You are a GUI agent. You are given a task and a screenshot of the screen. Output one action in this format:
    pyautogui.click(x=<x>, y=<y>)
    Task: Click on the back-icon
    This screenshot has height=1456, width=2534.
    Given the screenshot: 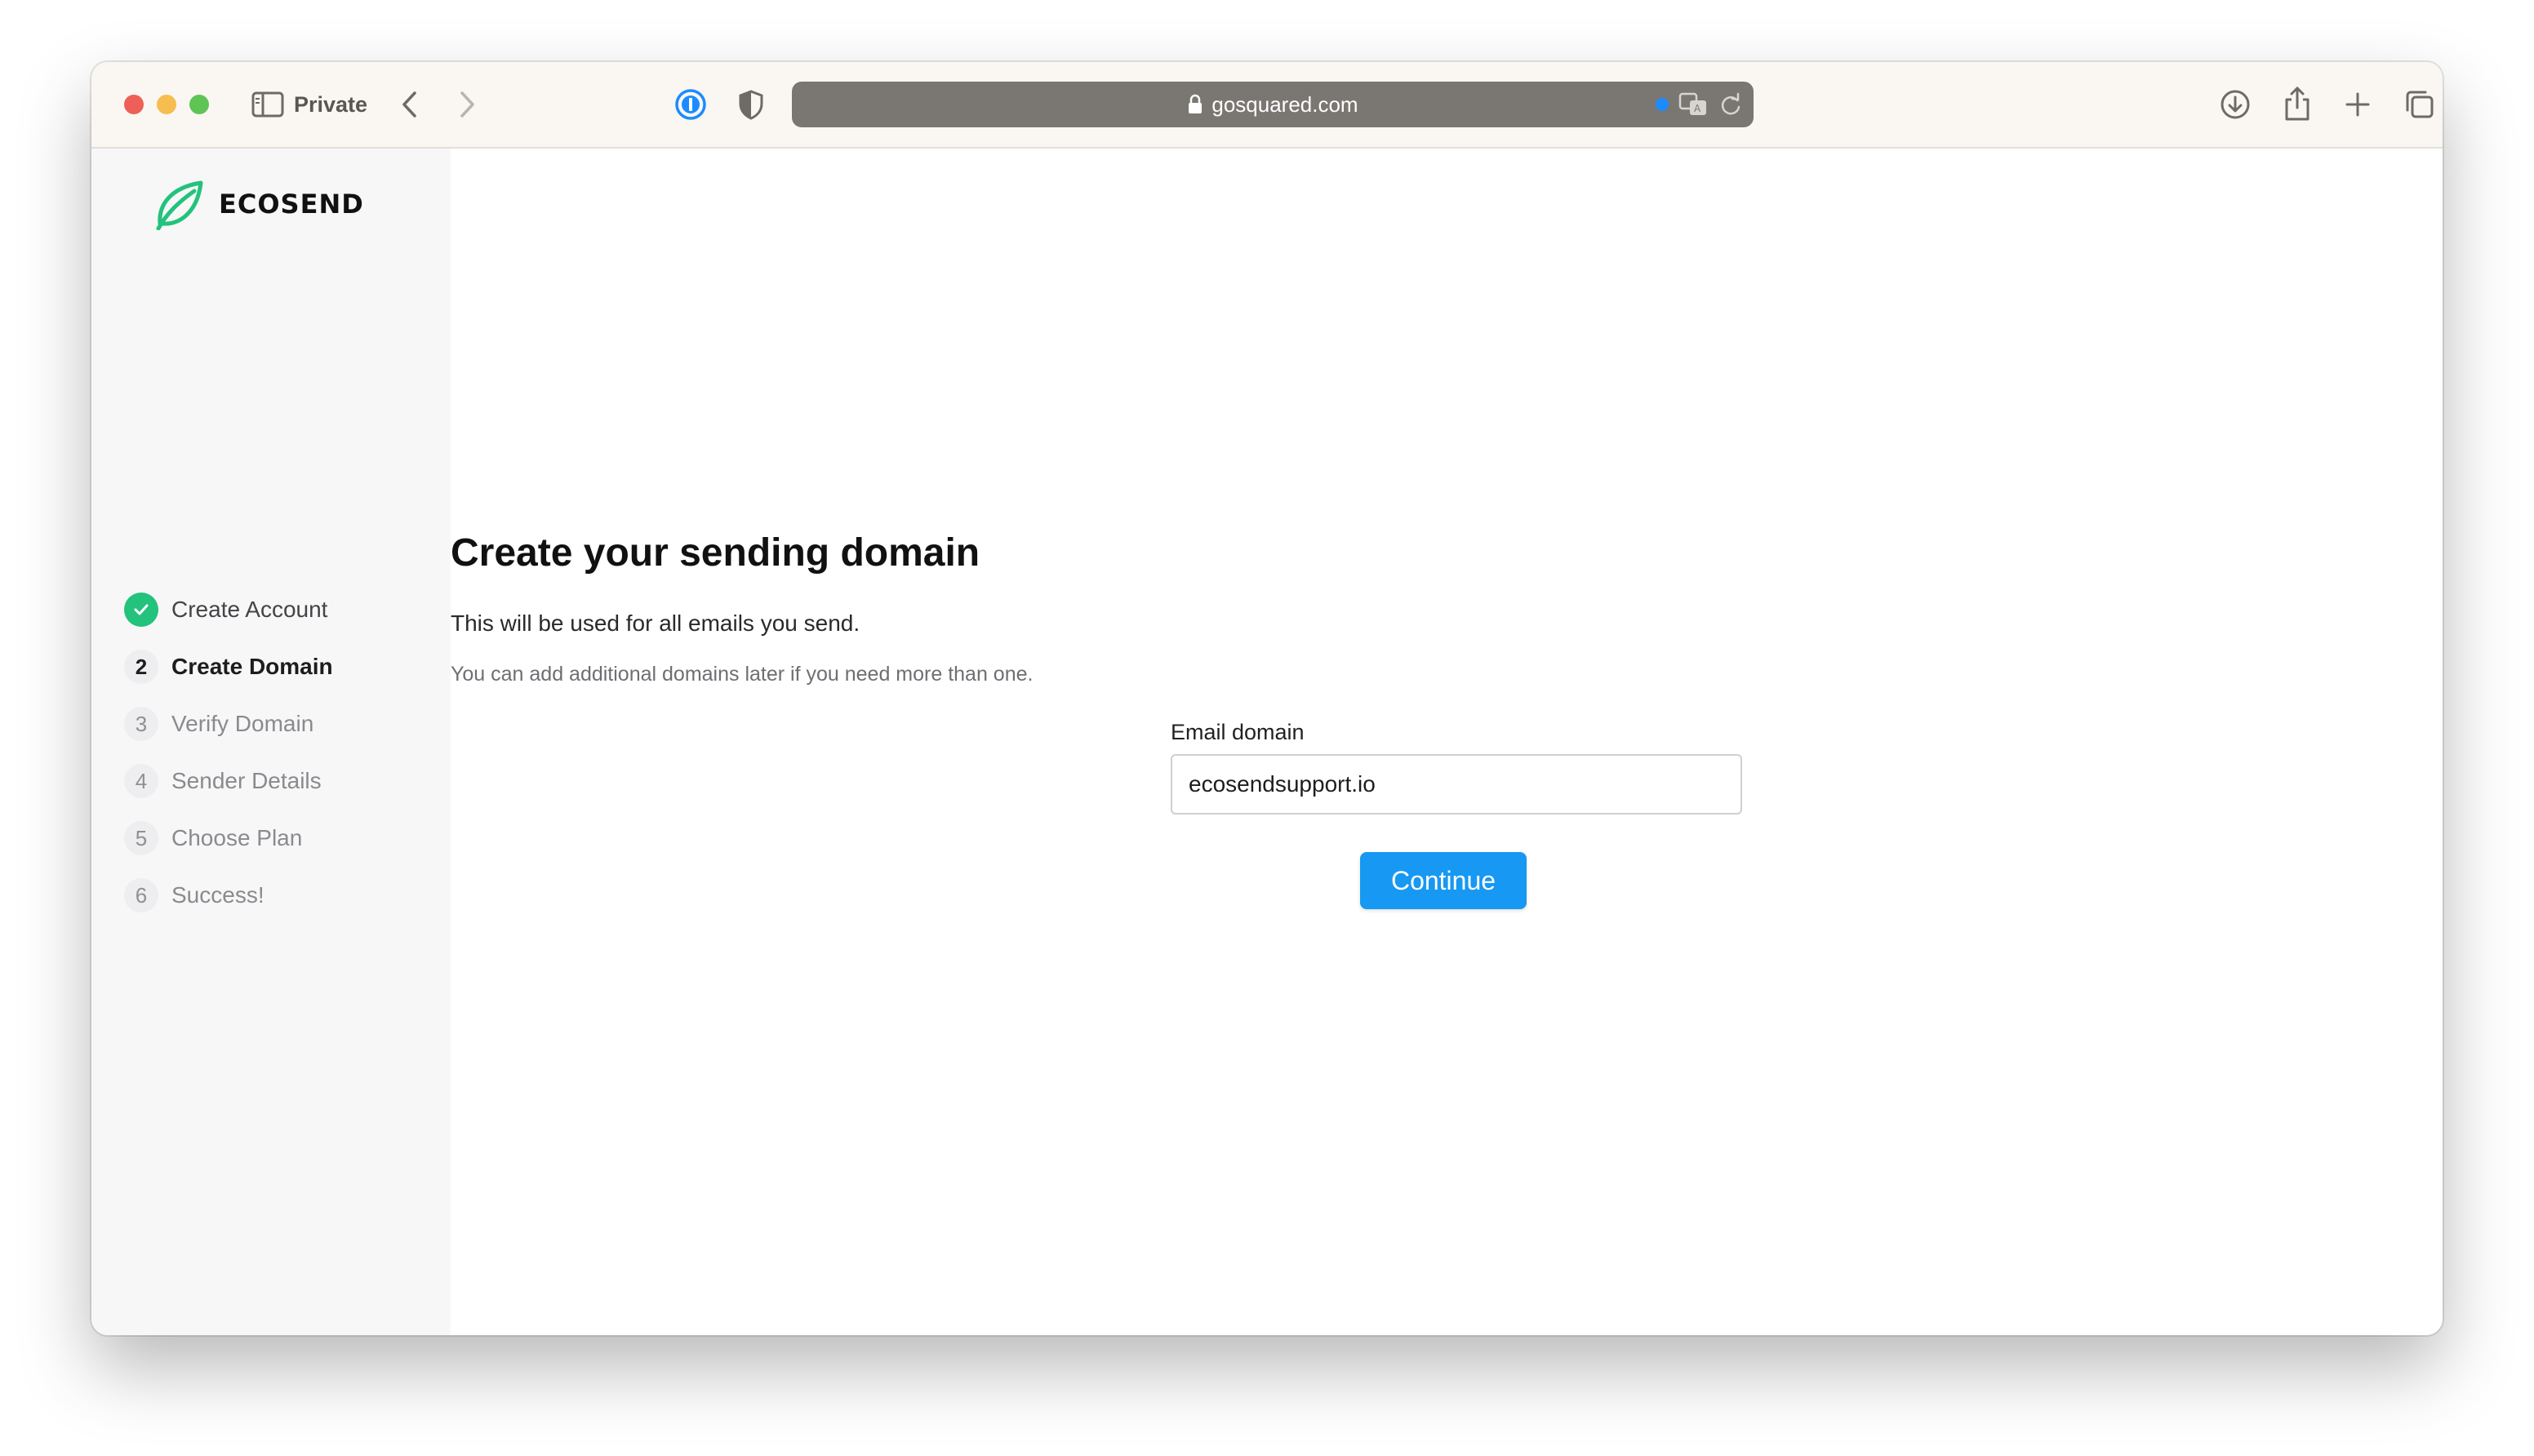 What is the action you would take?
    pyautogui.click(x=409, y=104)
    